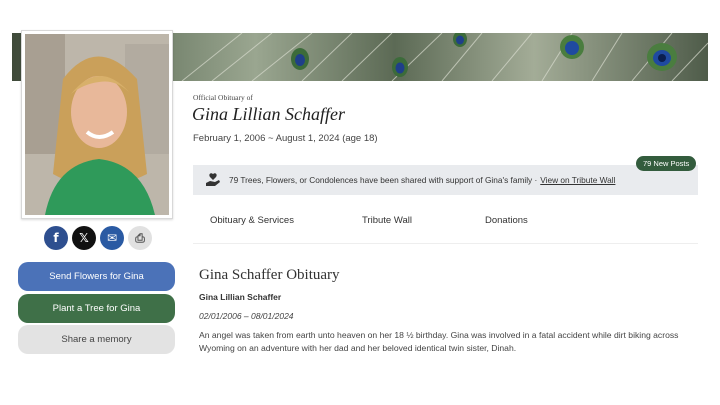 Image resolution: width=720 pixels, height=405 pixels. I want to click on tribute-wall-link: View on Tribute Wall, so click(577, 180).